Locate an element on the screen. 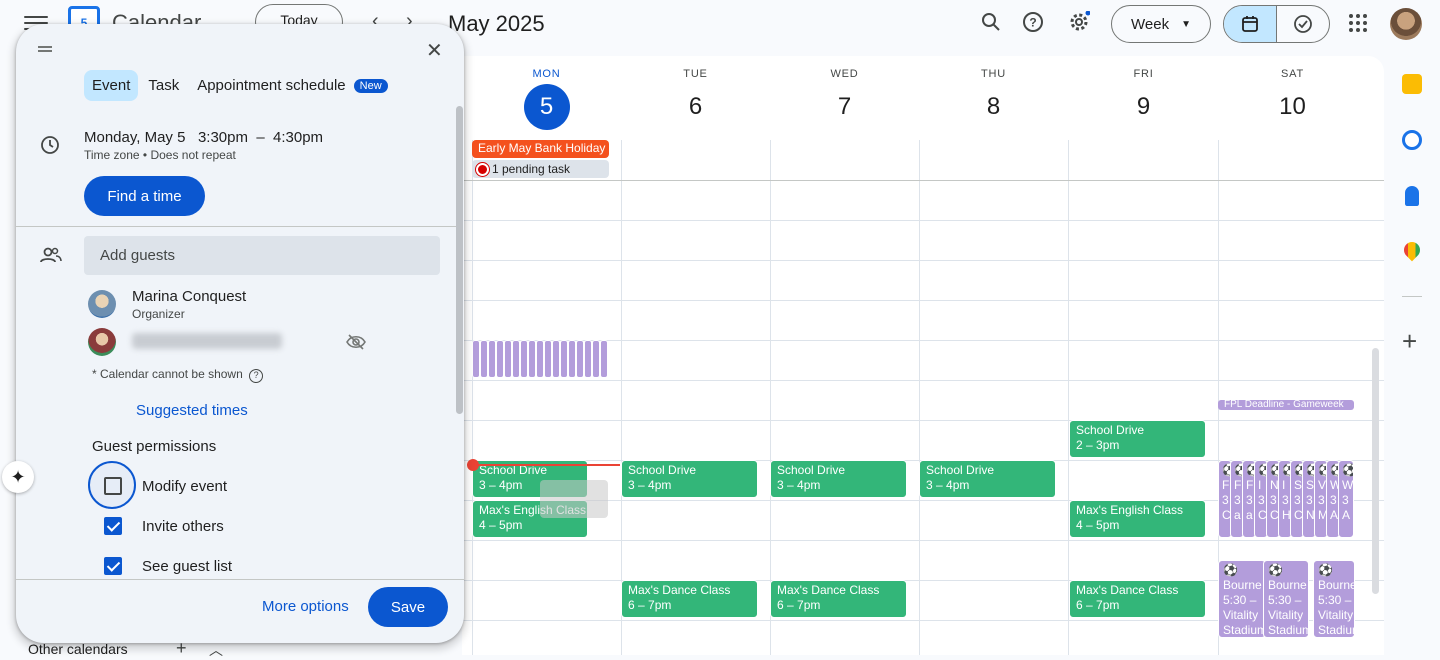 This screenshot has height=660, width=1440. fpl-deadline-event: FPL Deadline - Gameweek is located at coordinates (1286, 405).